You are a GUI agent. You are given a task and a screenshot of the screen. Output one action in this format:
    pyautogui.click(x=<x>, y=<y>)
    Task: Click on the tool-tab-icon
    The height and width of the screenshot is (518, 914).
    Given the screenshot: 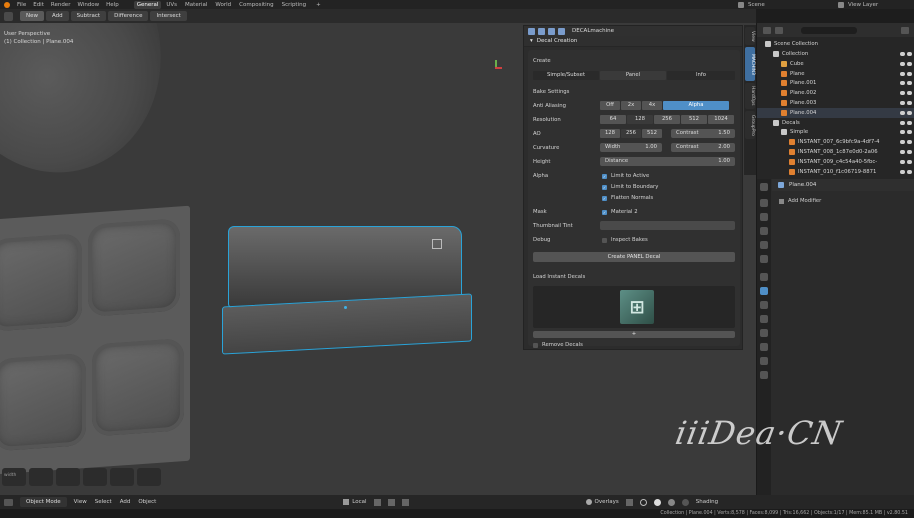 What is the action you would take?
    pyautogui.click(x=764, y=187)
    